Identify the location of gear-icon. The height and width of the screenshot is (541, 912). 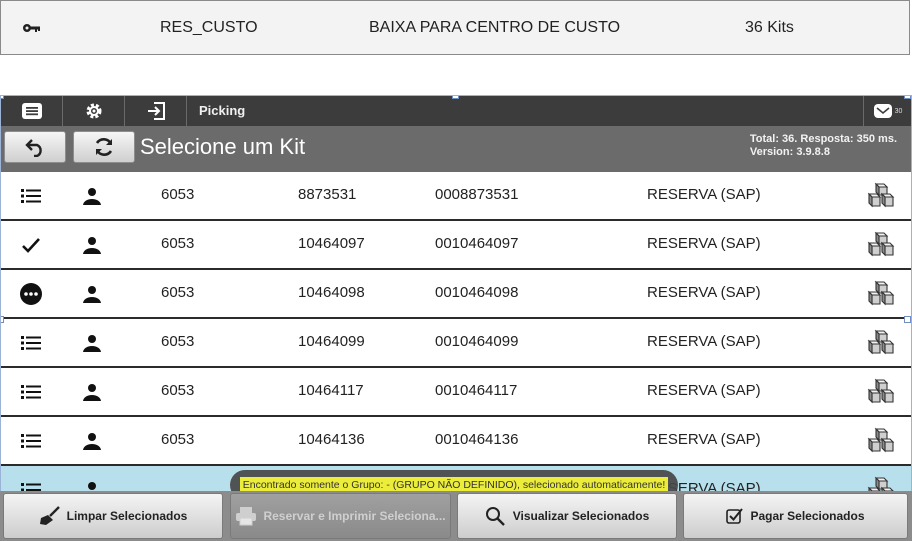
(93, 111).